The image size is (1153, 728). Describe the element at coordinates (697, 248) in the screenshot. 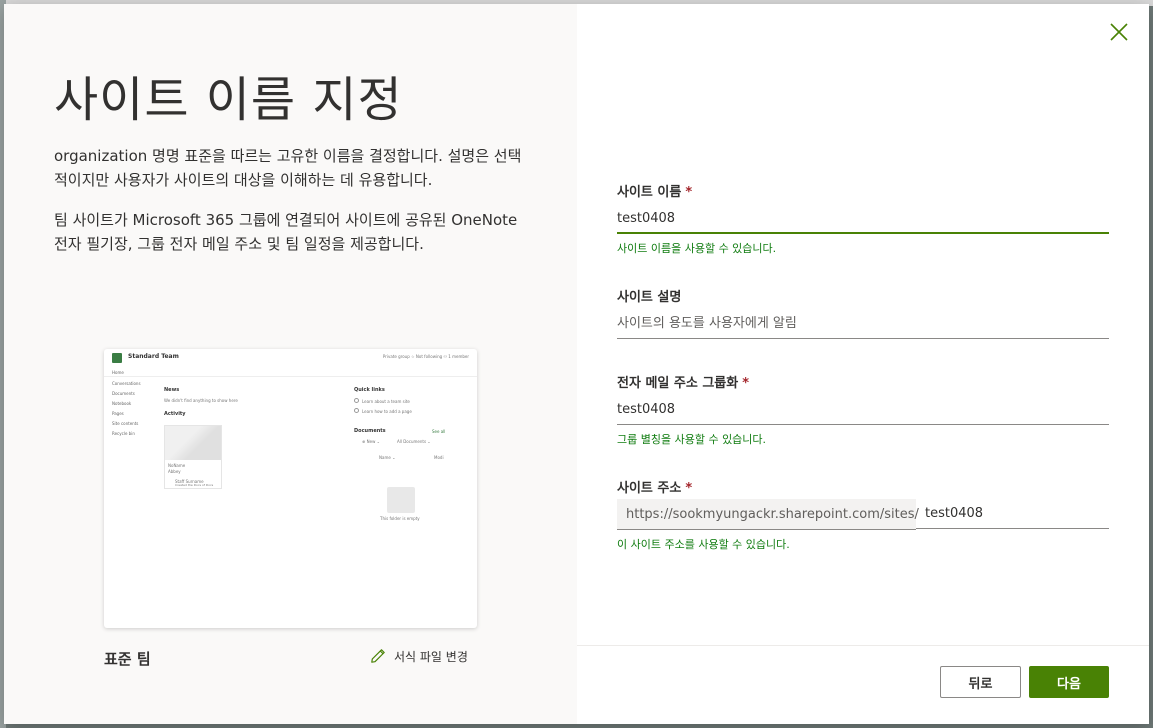

I see `site-name-hint: 사이트 이름을 사용할 수 있습니다.` at that location.